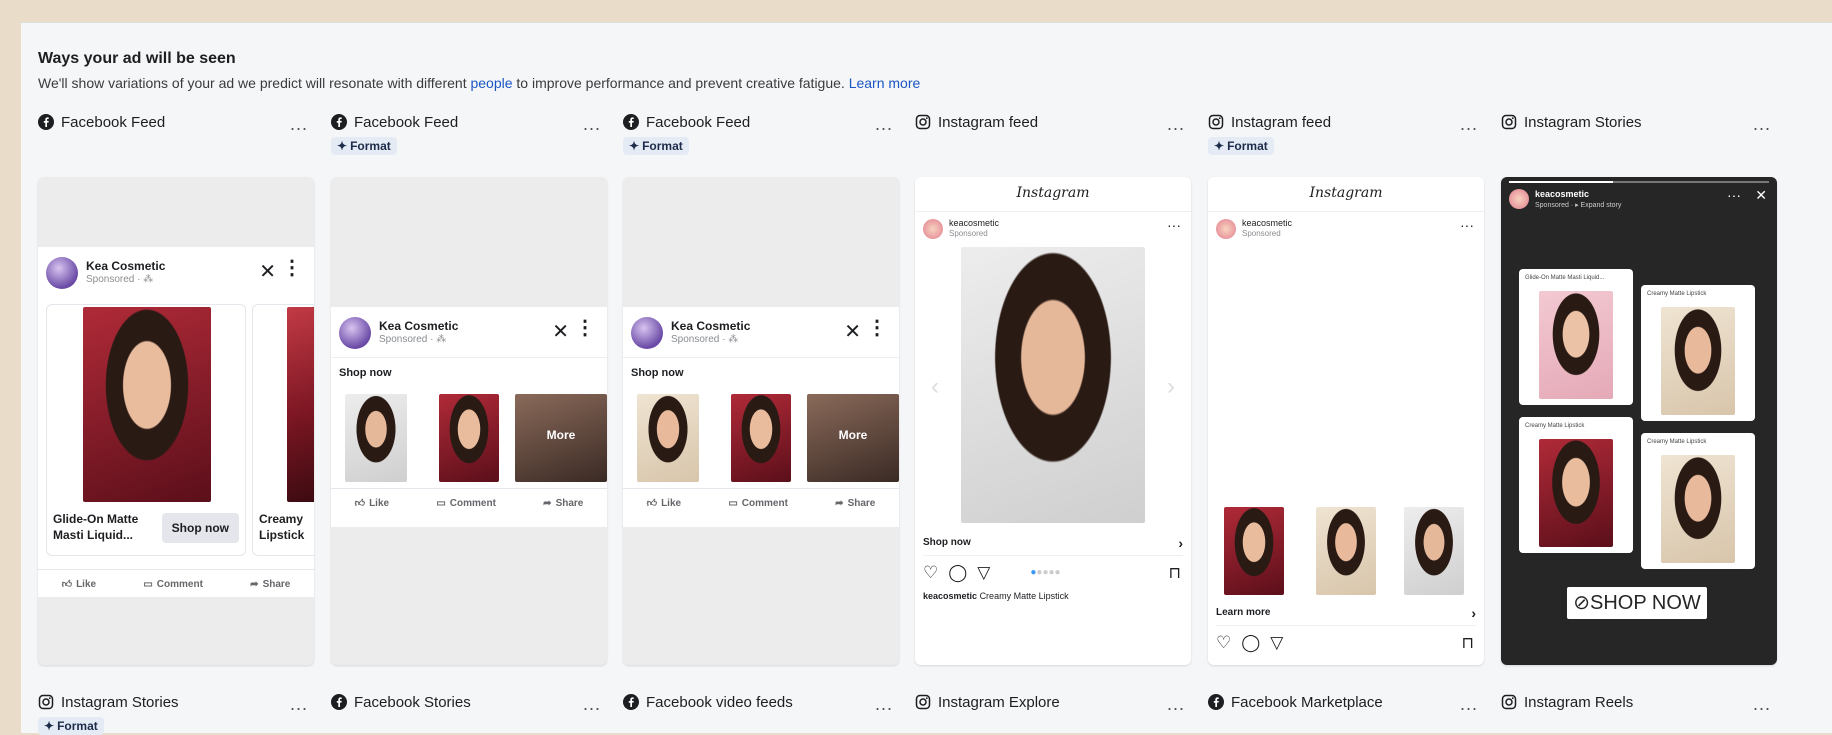 This screenshot has width=1832, height=735. What do you see at coordinates (1639, 182) in the screenshot?
I see `story-progress` at bounding box center [1639, 182].